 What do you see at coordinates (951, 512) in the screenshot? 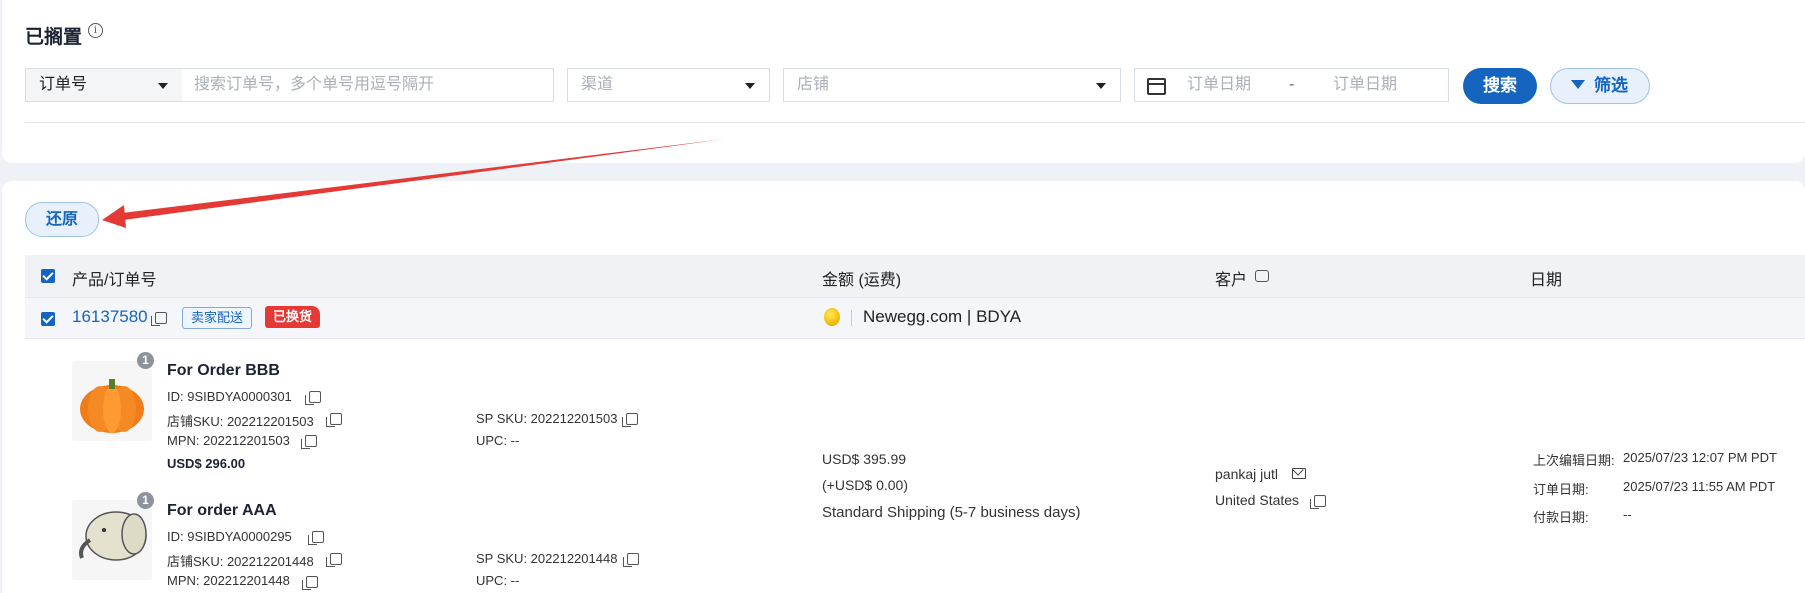
I see `shipping-method: Standard Shipping (5-7 business days)` at bounding box center [951, 512].